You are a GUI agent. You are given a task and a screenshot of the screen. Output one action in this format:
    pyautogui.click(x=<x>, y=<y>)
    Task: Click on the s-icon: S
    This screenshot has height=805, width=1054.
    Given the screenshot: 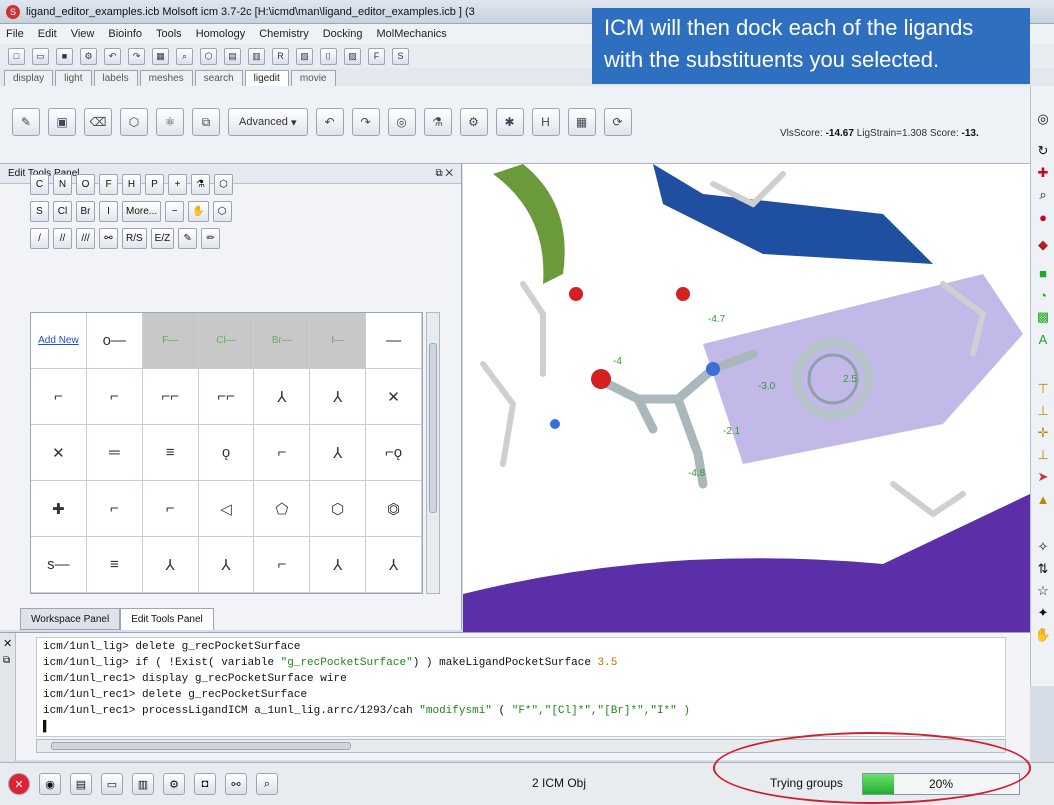 What is the action you would take?
    pyautogui.click(x=400, y=56)
    